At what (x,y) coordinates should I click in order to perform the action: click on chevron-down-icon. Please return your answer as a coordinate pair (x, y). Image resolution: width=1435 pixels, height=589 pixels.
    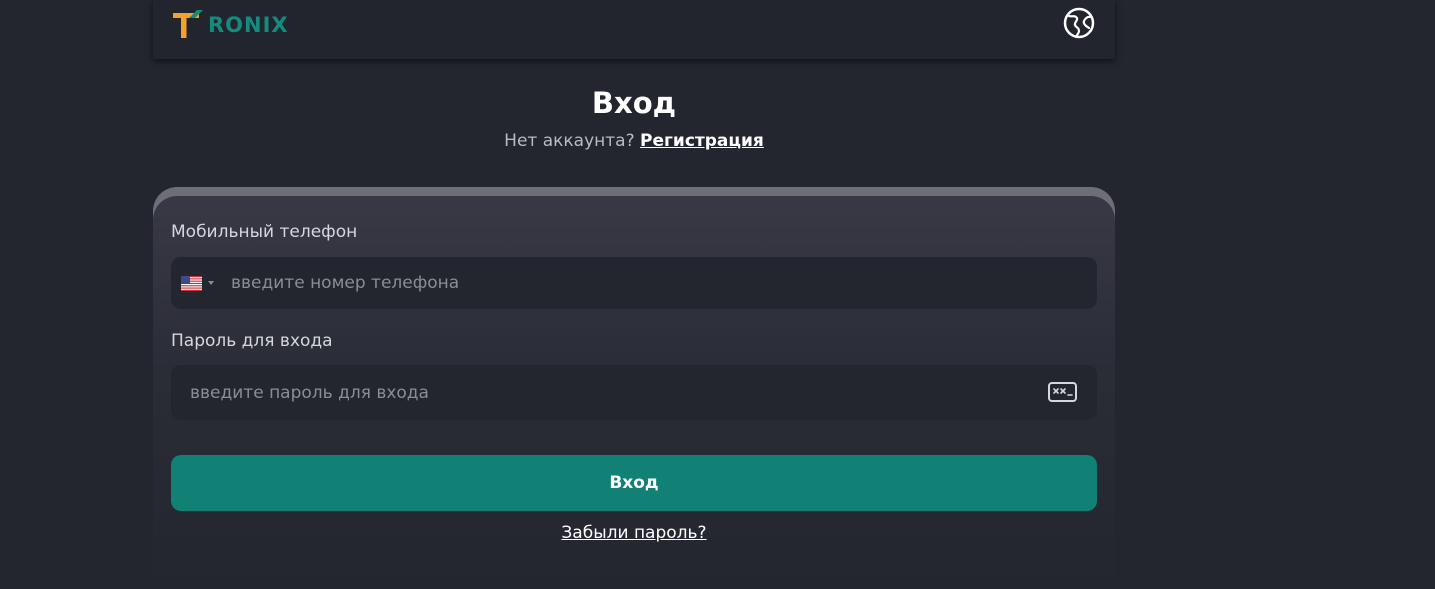
    Looking at the image, I should click on (211, 283).